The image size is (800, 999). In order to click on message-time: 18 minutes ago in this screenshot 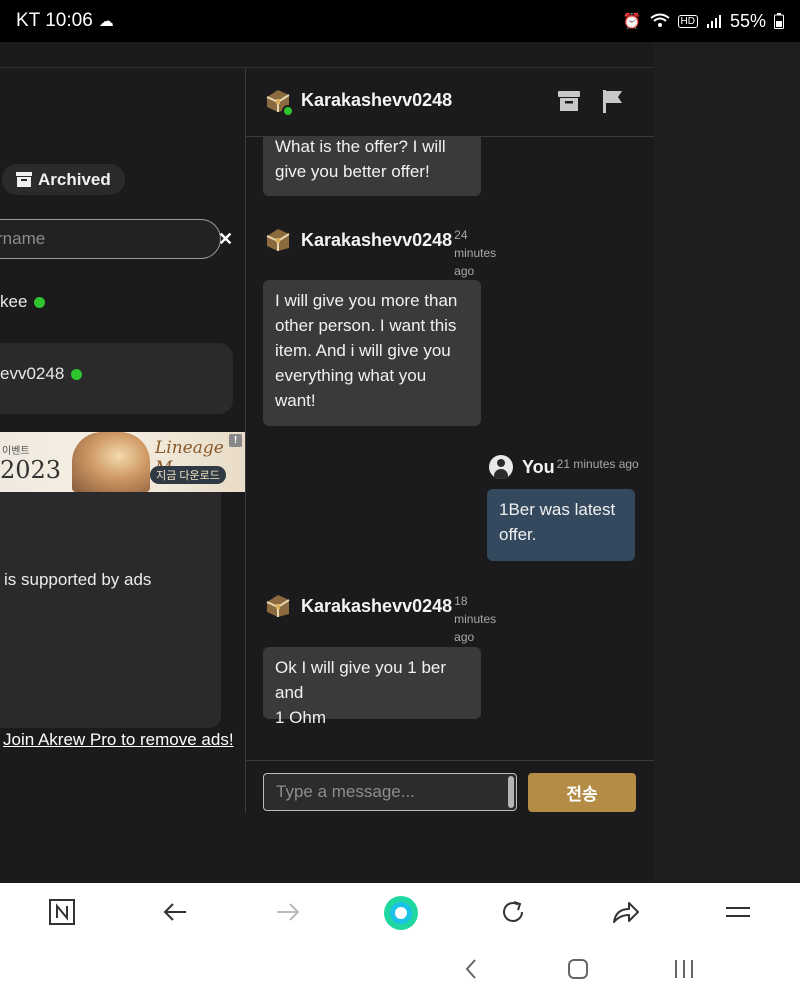, I will do `click(475, 619)`.